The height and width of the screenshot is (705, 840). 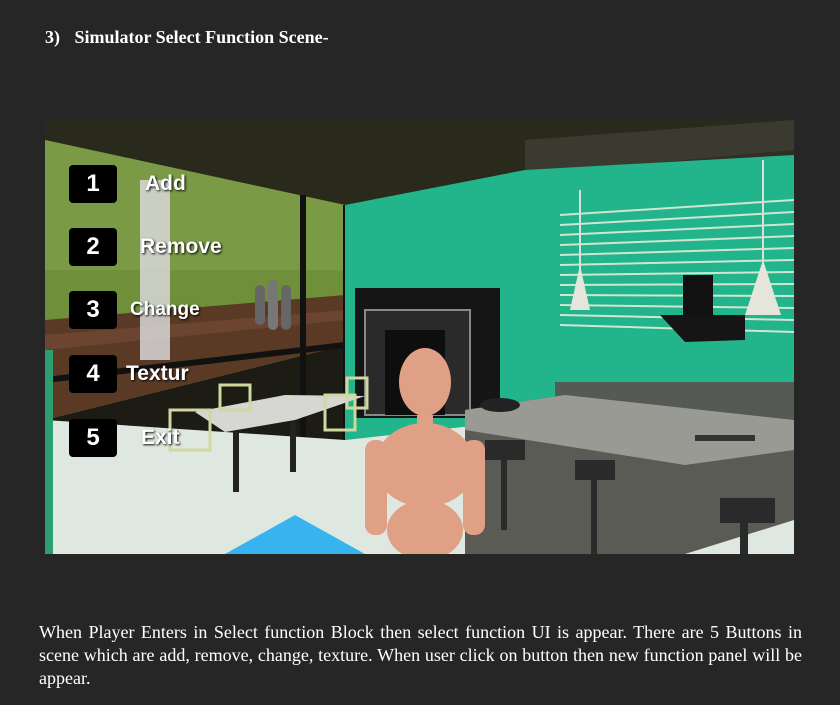 I want to click on remove-button: 2 Remove, so click(x=145, y=247).